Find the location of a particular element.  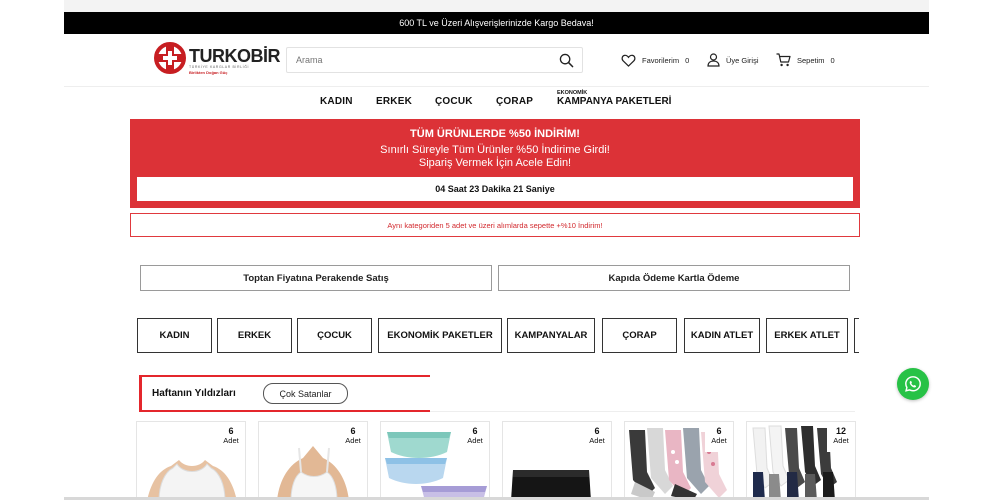

nav-item-erkek: ERKEK is located at coordinates (394, 101).